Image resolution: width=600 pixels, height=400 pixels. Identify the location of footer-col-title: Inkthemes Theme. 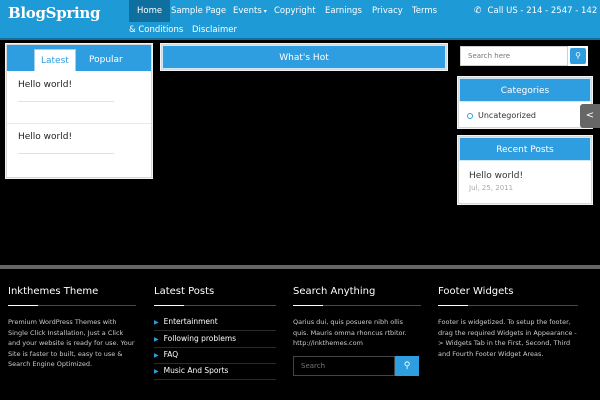
(53, 291).